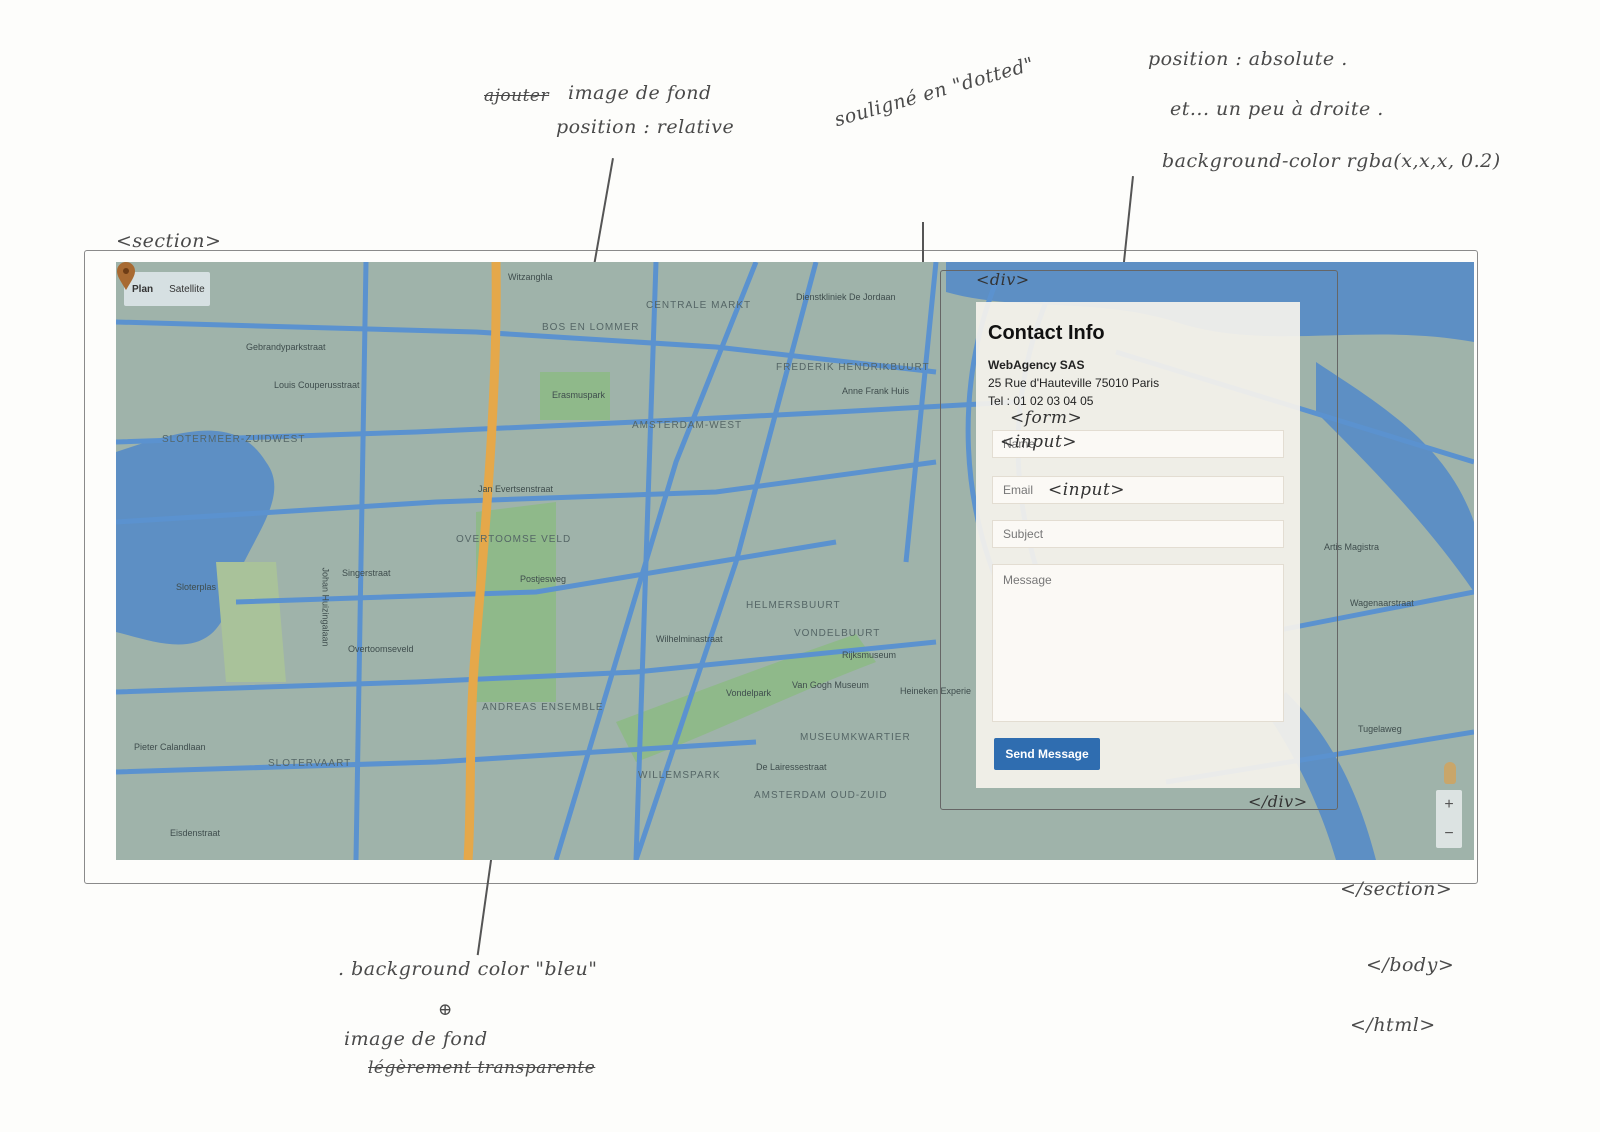  Describe the element at coordinates (1448, 805) in the screenshot. I see `zoom-in-button: +` at that location.